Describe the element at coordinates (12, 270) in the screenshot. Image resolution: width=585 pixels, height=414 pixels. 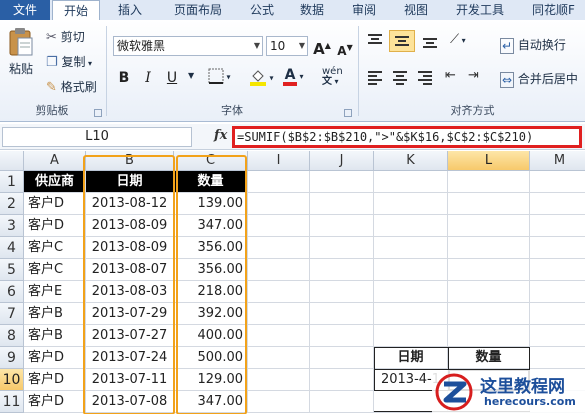
I see `row-header-5: 5` at that location.